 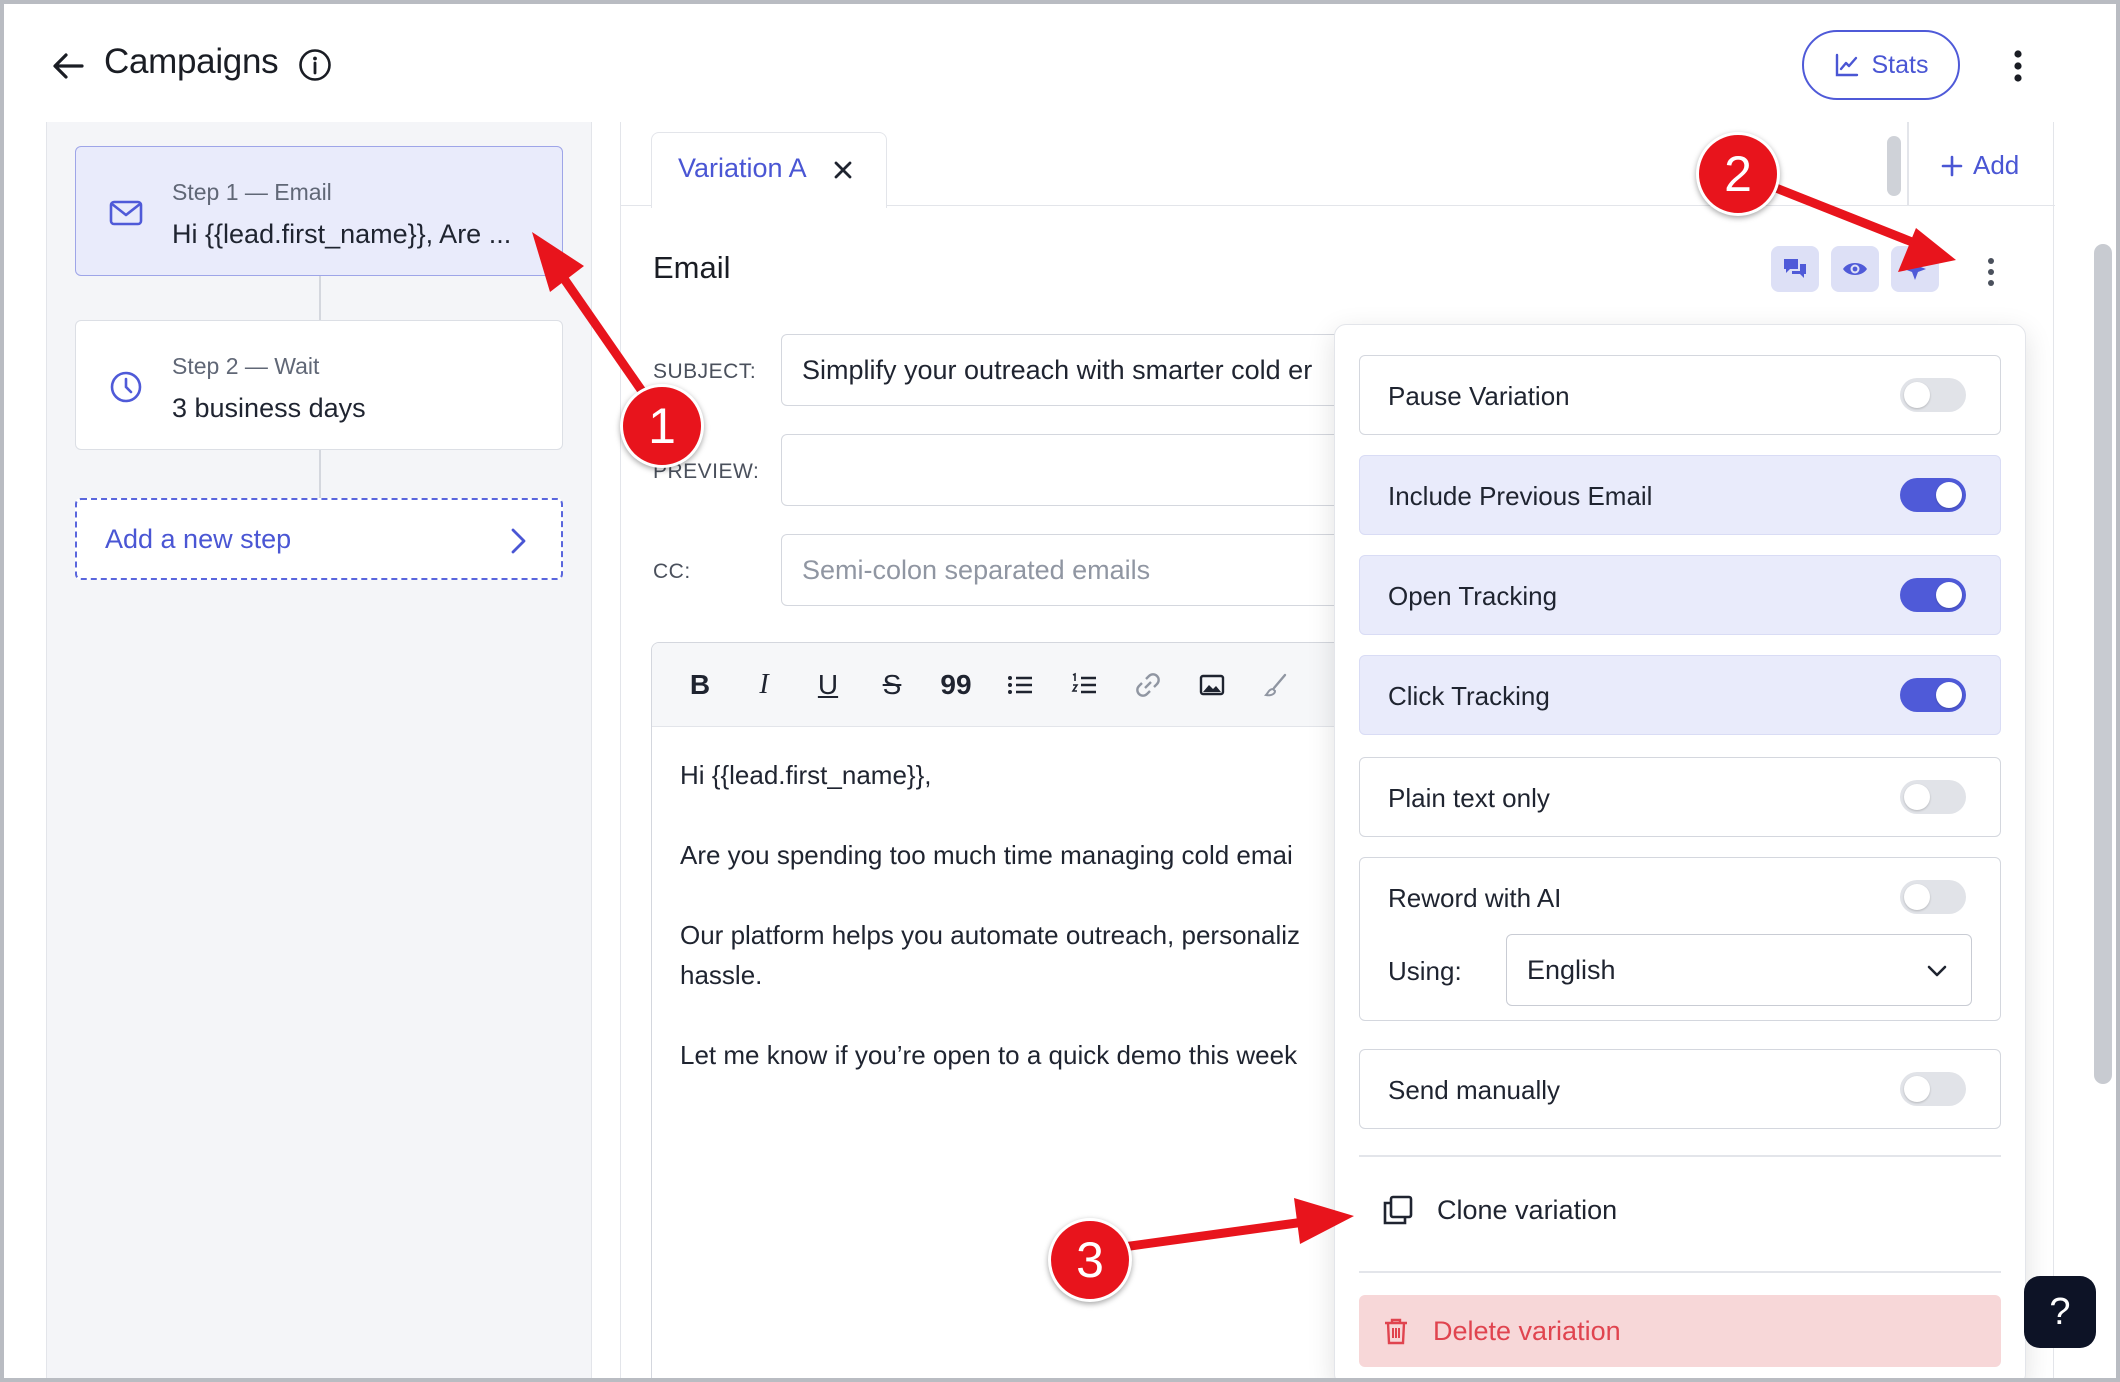 What do you see at coordinates (1081, 570) in the screenshot?
I see `cc-input: Semi-colon separated emails` at bounding box center [1081, 570].